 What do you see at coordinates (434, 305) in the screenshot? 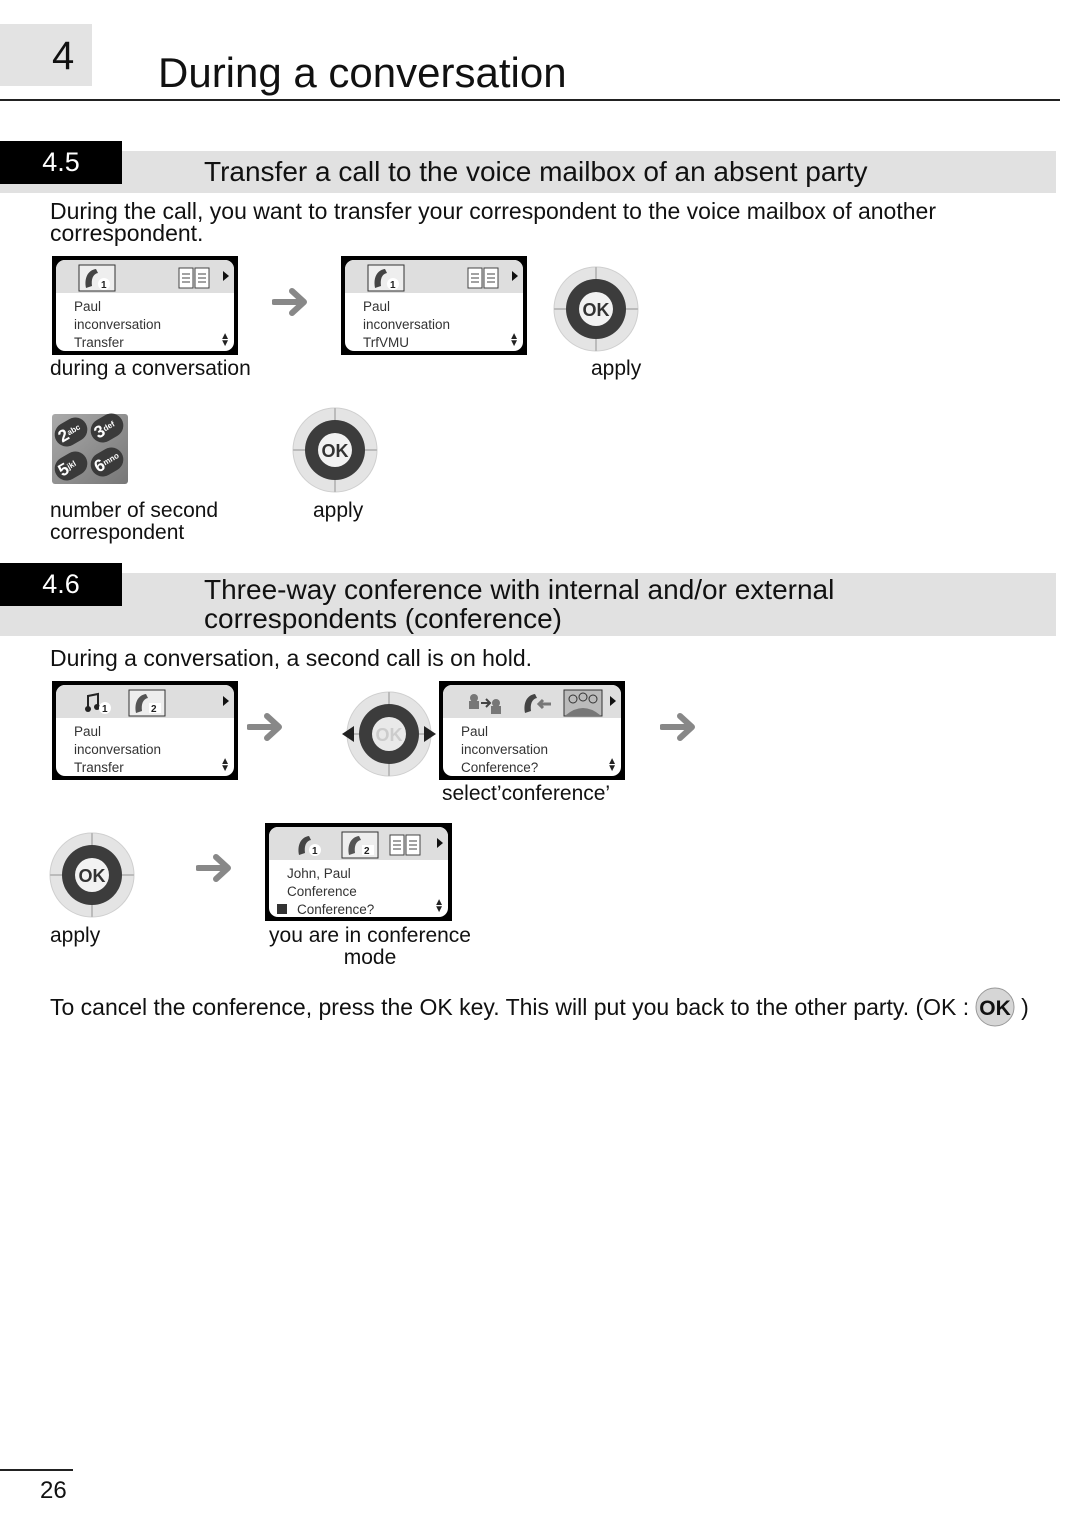
I see `phone-screen: 1 Paul inconversation TrfVMU ▲ ▼` at bounding box center [434, 305].